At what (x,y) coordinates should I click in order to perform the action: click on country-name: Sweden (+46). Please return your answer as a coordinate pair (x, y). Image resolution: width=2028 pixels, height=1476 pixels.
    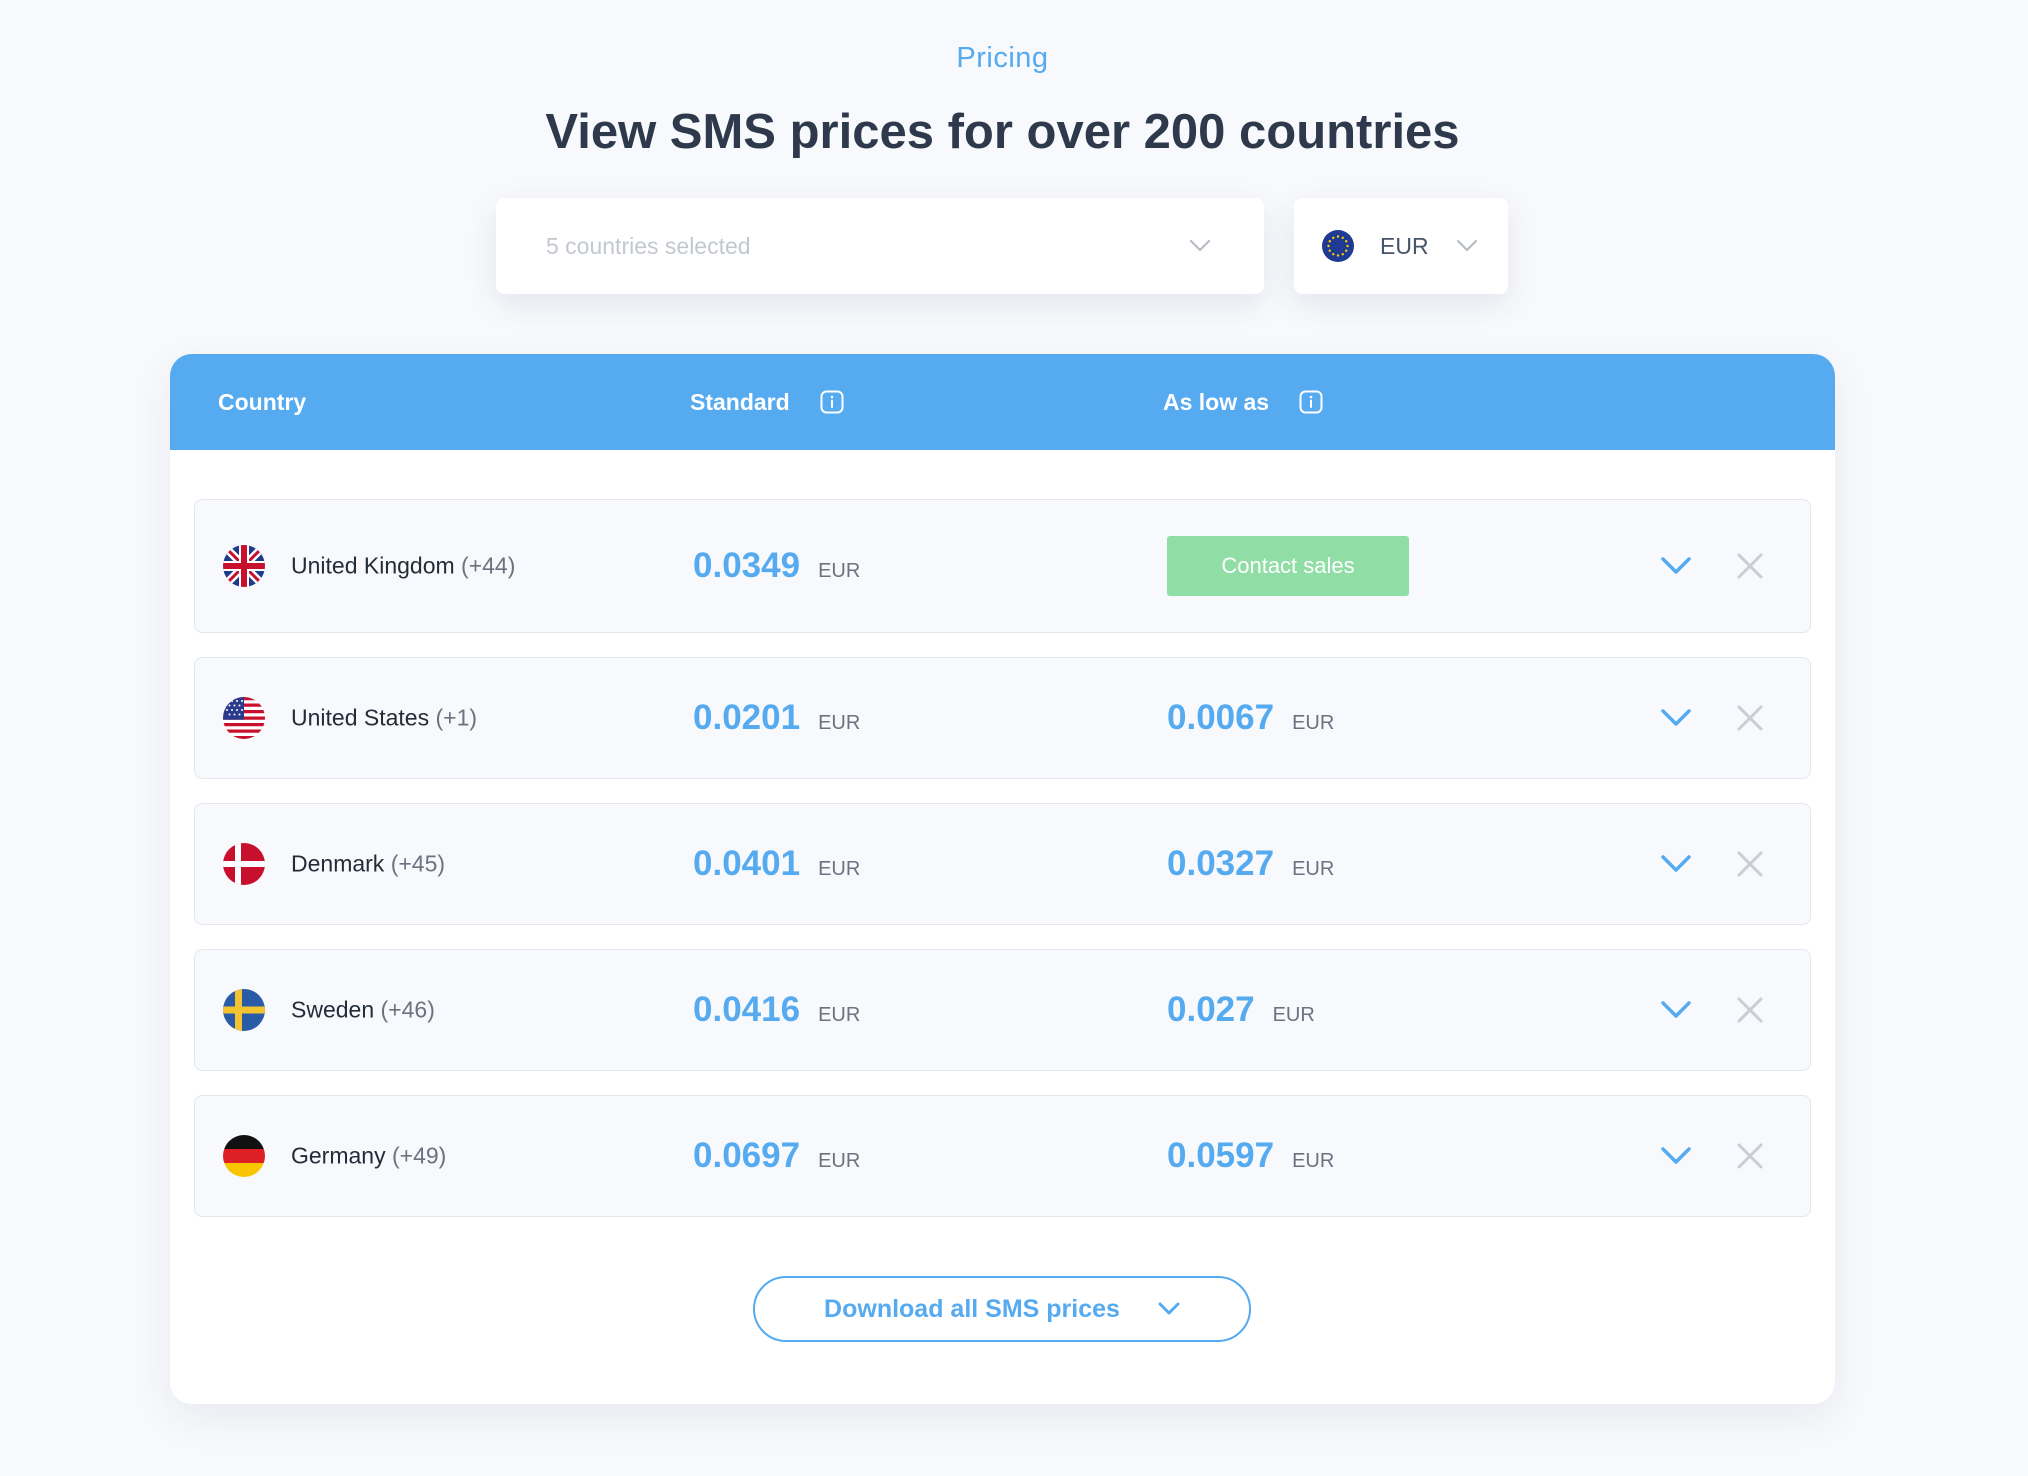
    Looking at the image, I should click on (363, 1010).